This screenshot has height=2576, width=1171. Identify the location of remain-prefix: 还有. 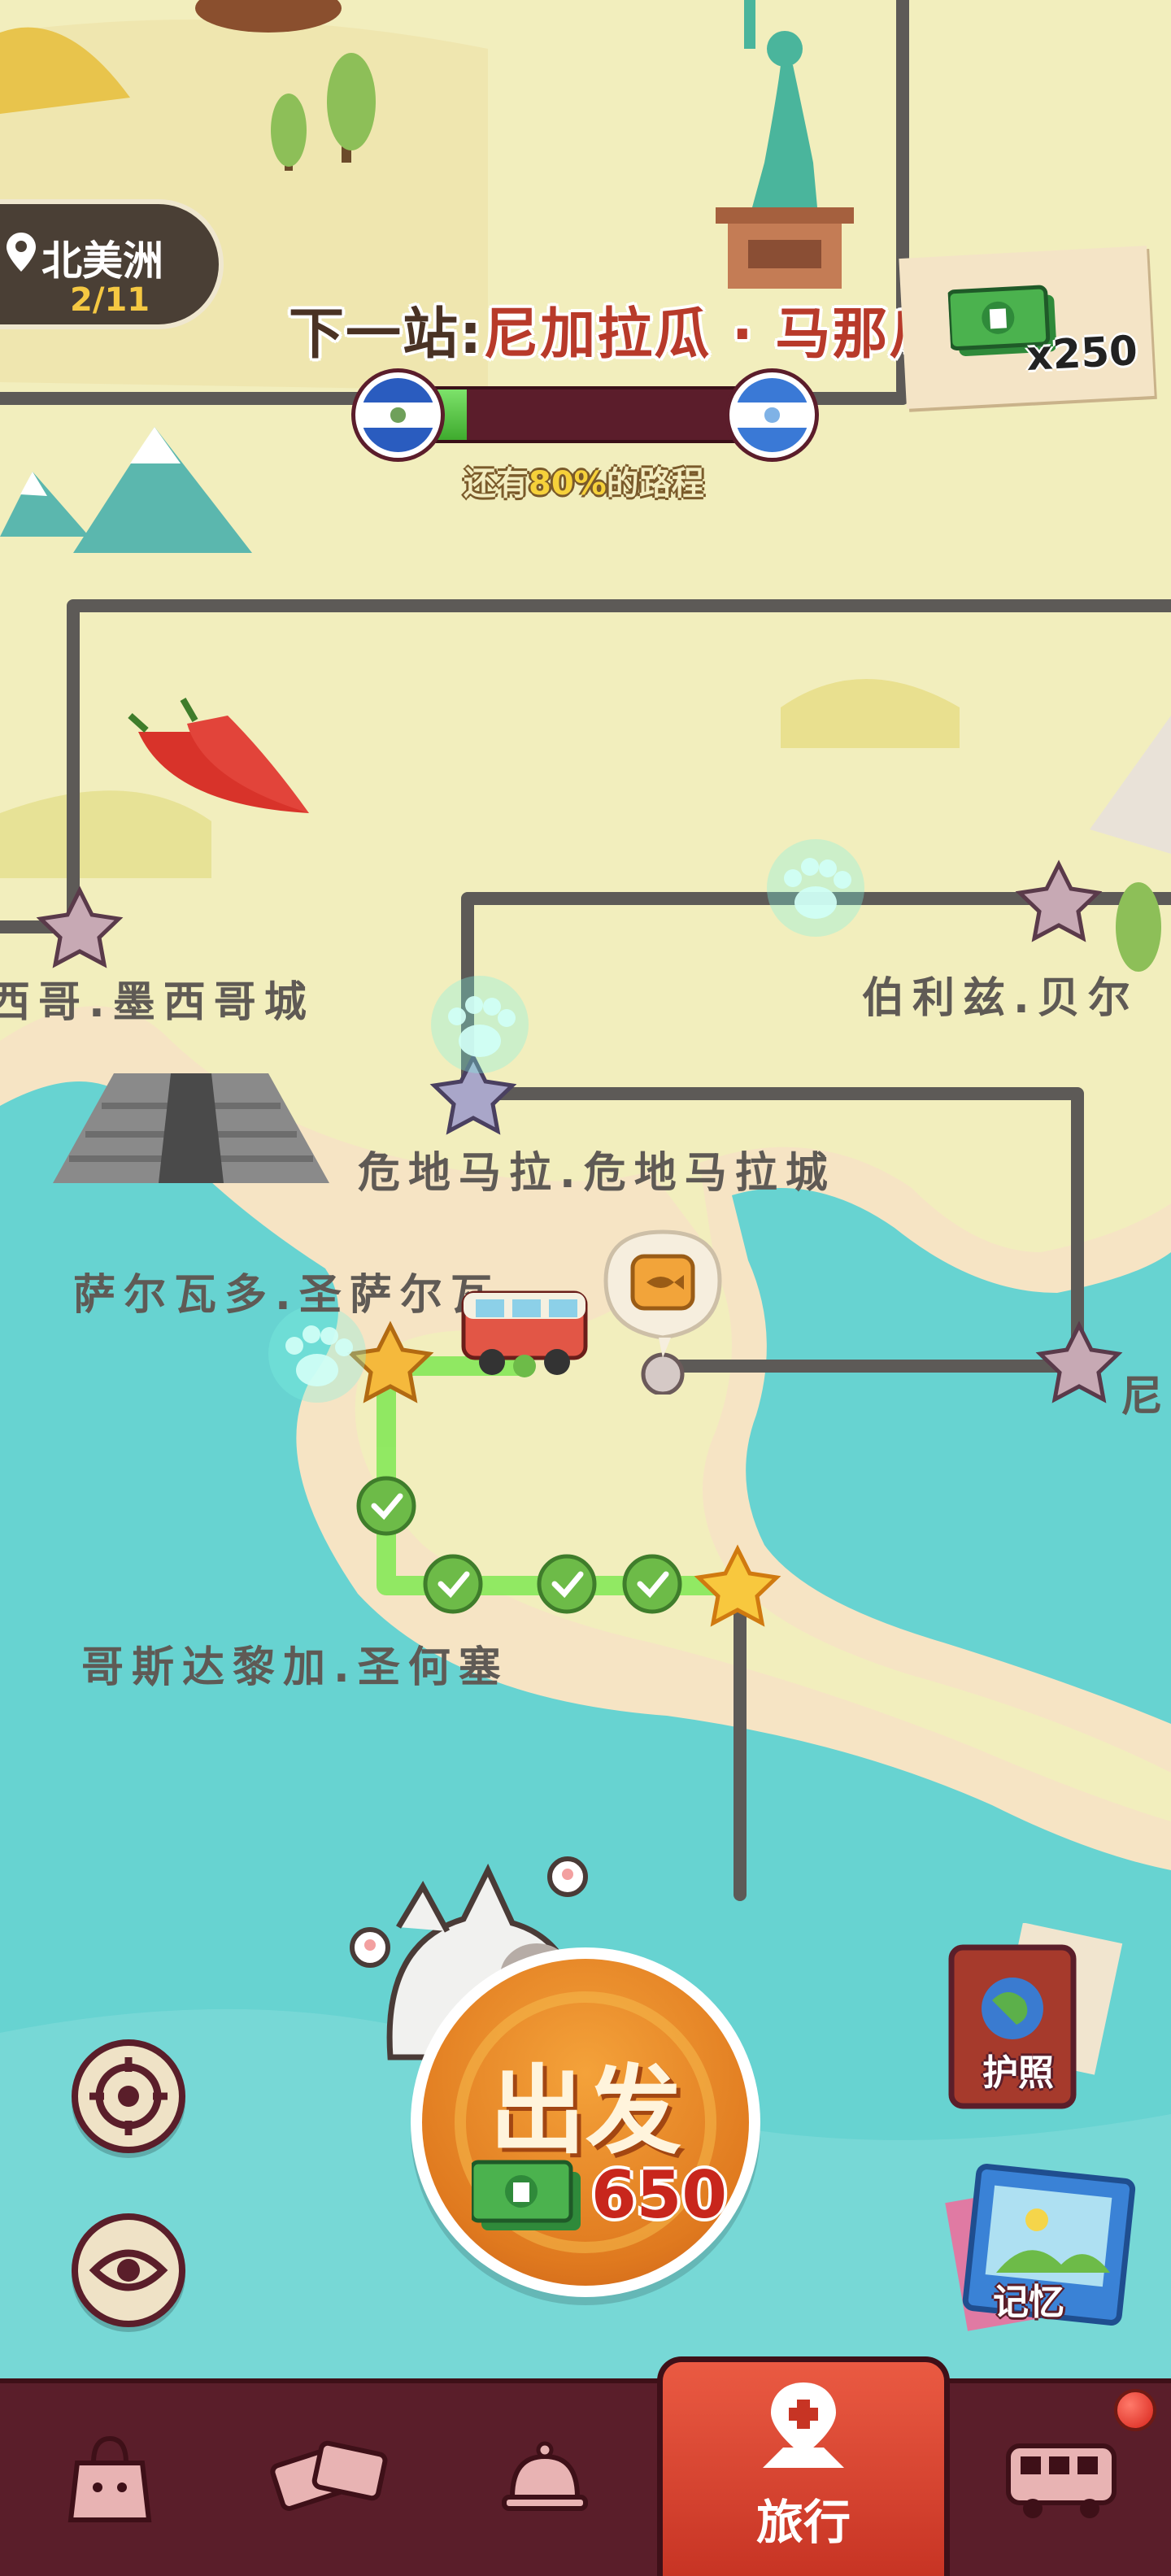
(496, 484).